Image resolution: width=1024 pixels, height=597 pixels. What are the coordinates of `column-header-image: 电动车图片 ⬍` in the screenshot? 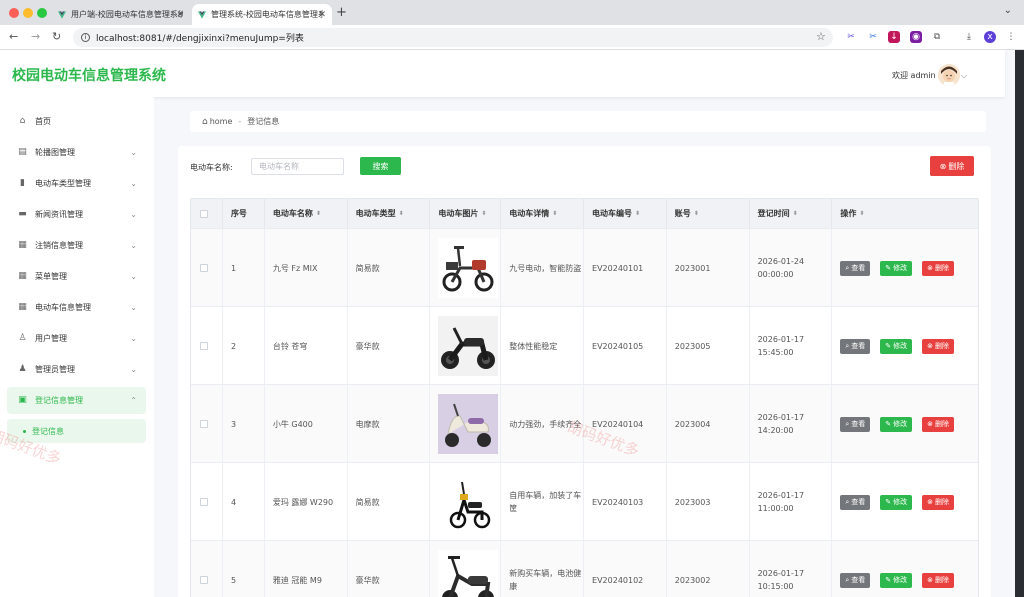 It's located at (466, 213).